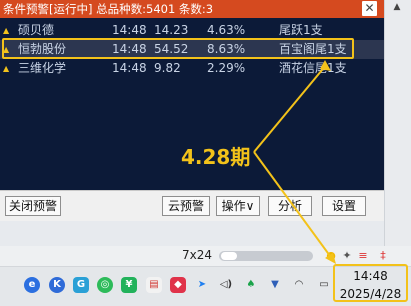 Image resolution: width=411 pixels, height=306 pixels. Describe the element at coordinates (369, 8) in the screenshot. I see `close-icon: ✕` at that location.